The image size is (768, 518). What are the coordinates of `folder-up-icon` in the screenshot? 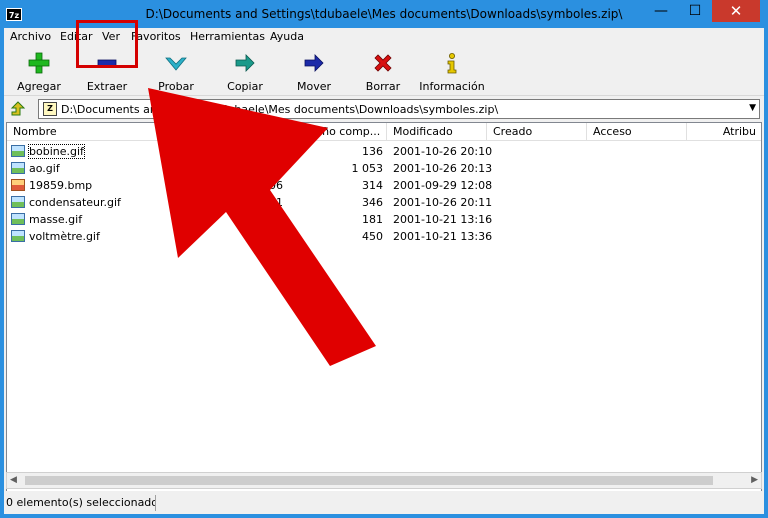 It's located at (18, 109).